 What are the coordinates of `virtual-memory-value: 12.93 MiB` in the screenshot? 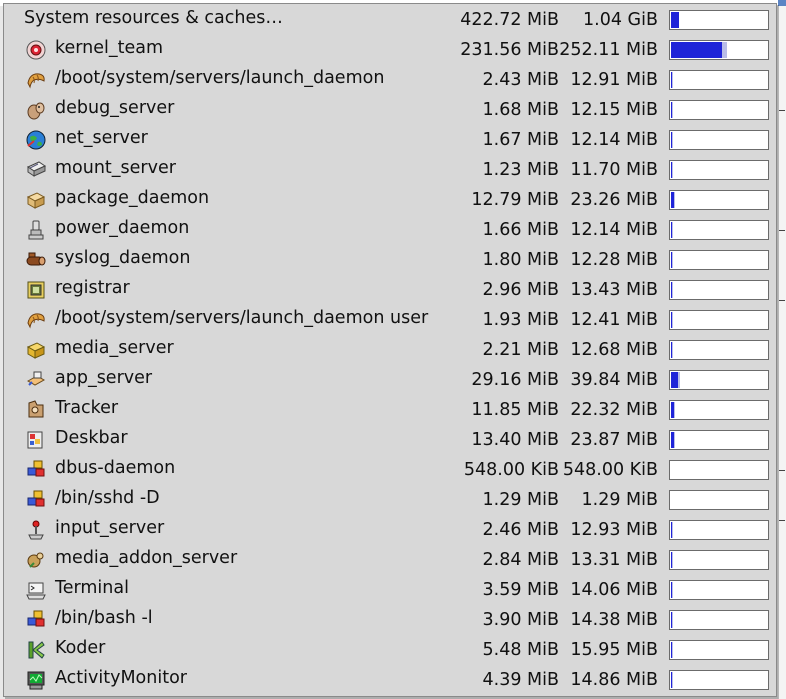 It's located at (614, 530).